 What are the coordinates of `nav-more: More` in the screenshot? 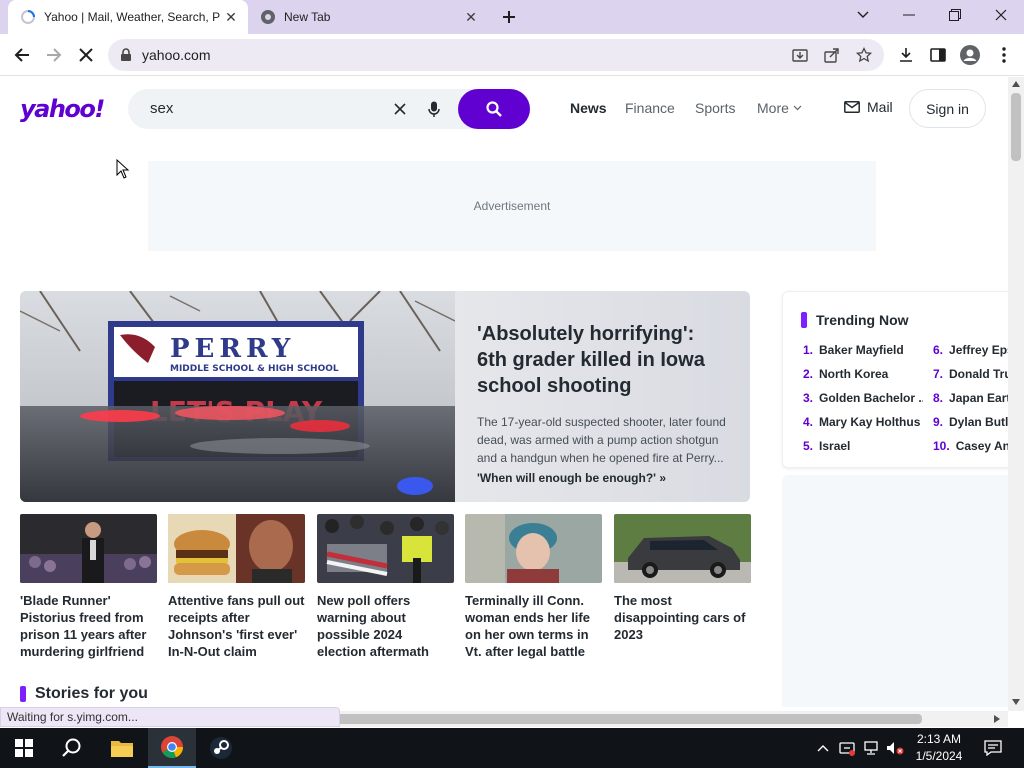 It's located at (779, 108).